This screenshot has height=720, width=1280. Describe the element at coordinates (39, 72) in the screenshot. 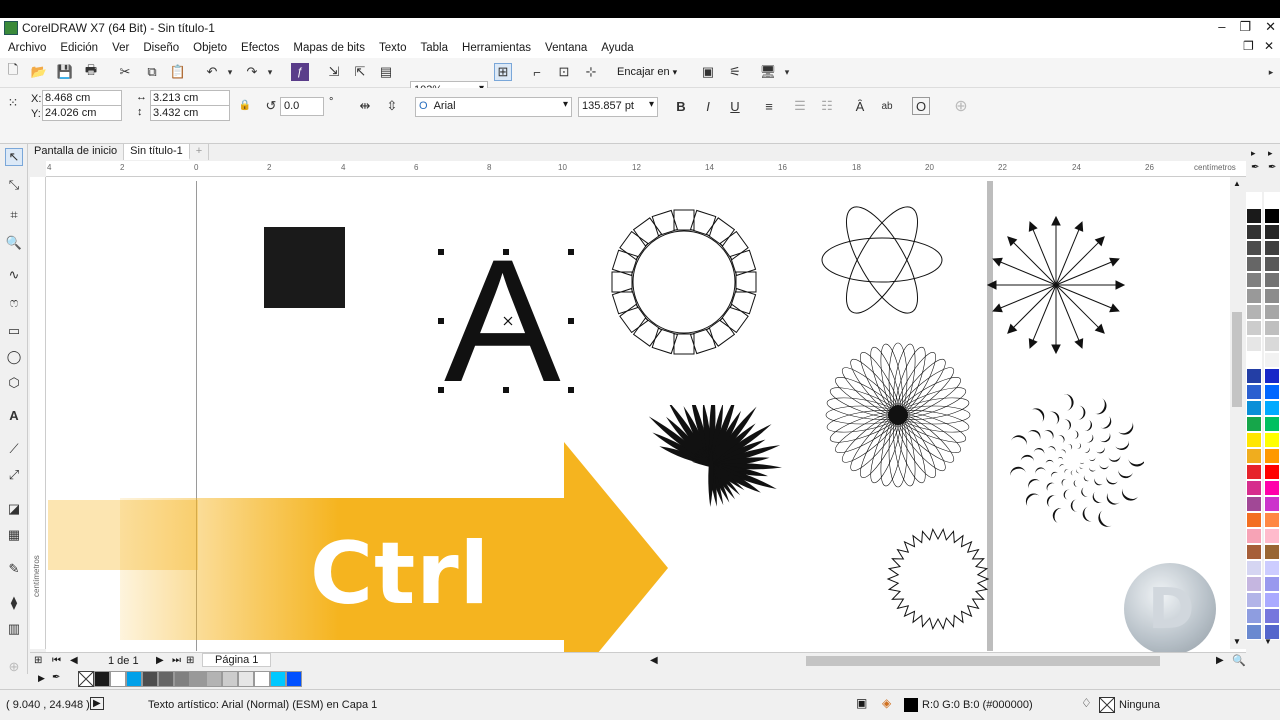

I see `open-folder-icon: 📂` at that location.